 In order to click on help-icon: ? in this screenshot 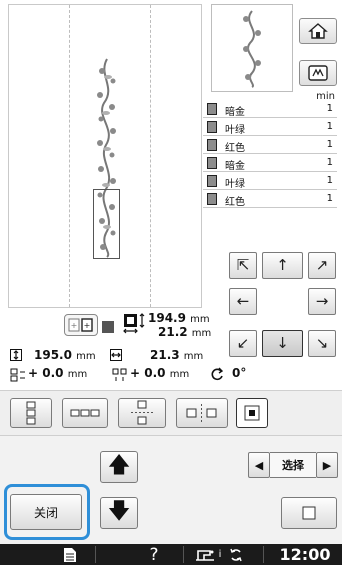, I will do `click(154, 554)`.